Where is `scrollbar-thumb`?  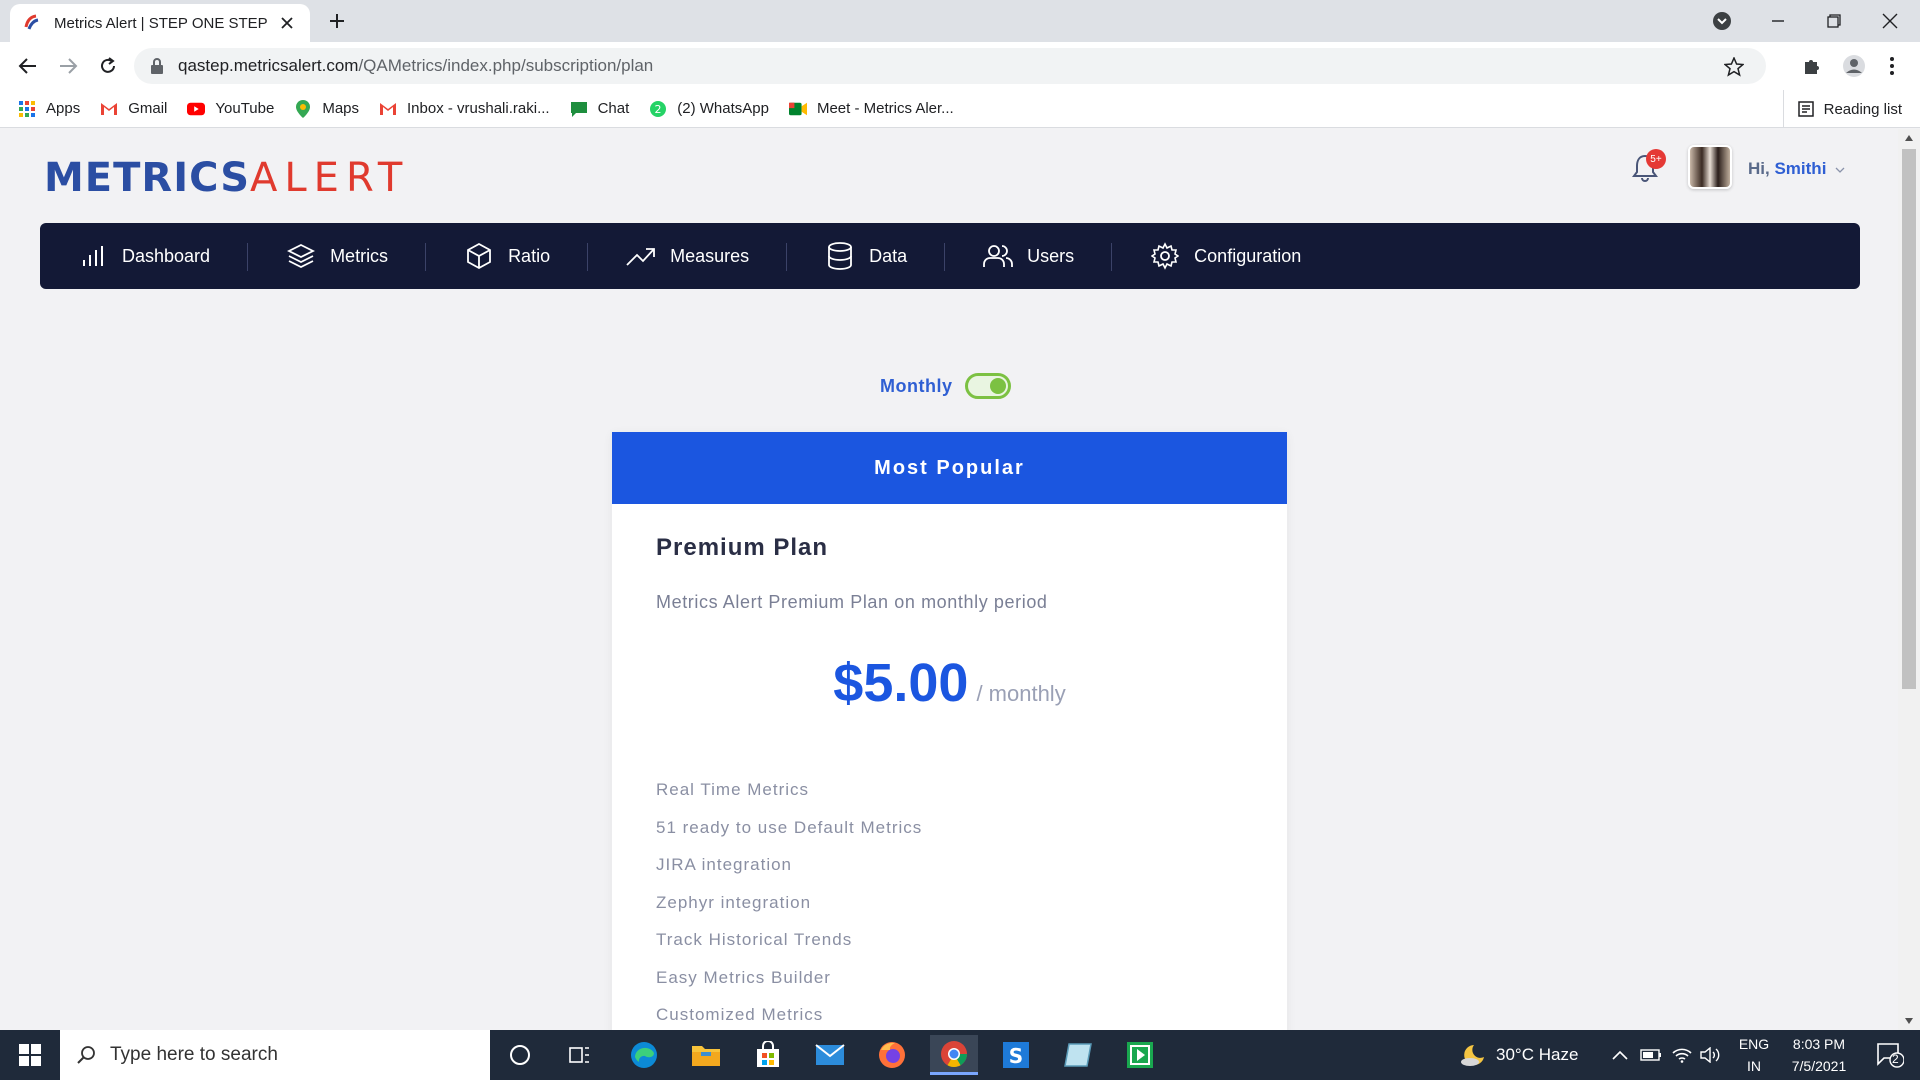
scrollbar-thumb is located at coordinates (1909, 419).